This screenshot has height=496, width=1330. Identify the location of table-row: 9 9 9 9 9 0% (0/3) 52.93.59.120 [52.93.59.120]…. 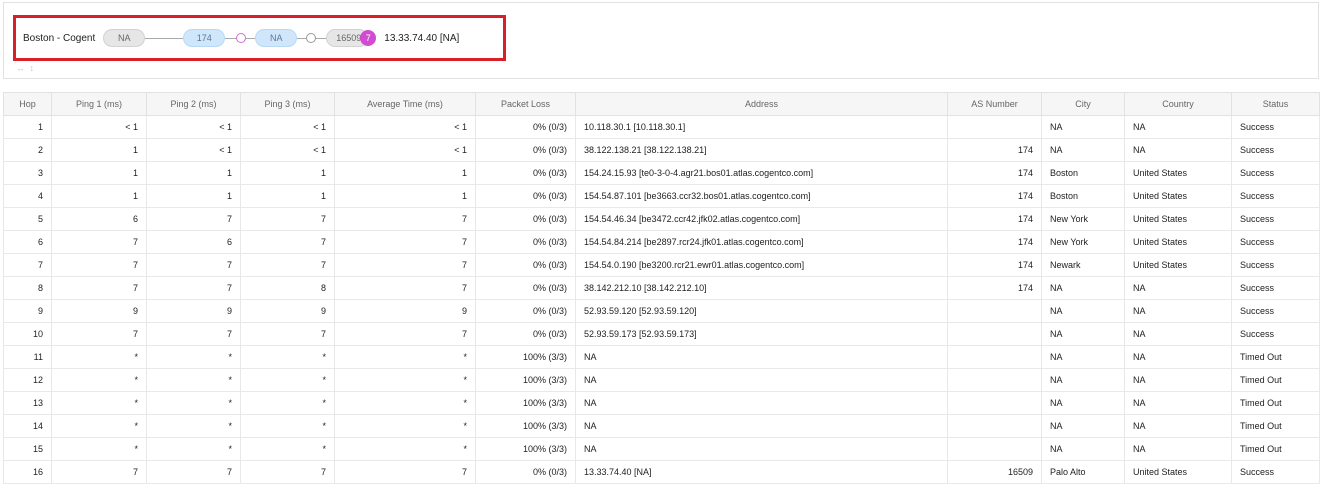
(661, 311).